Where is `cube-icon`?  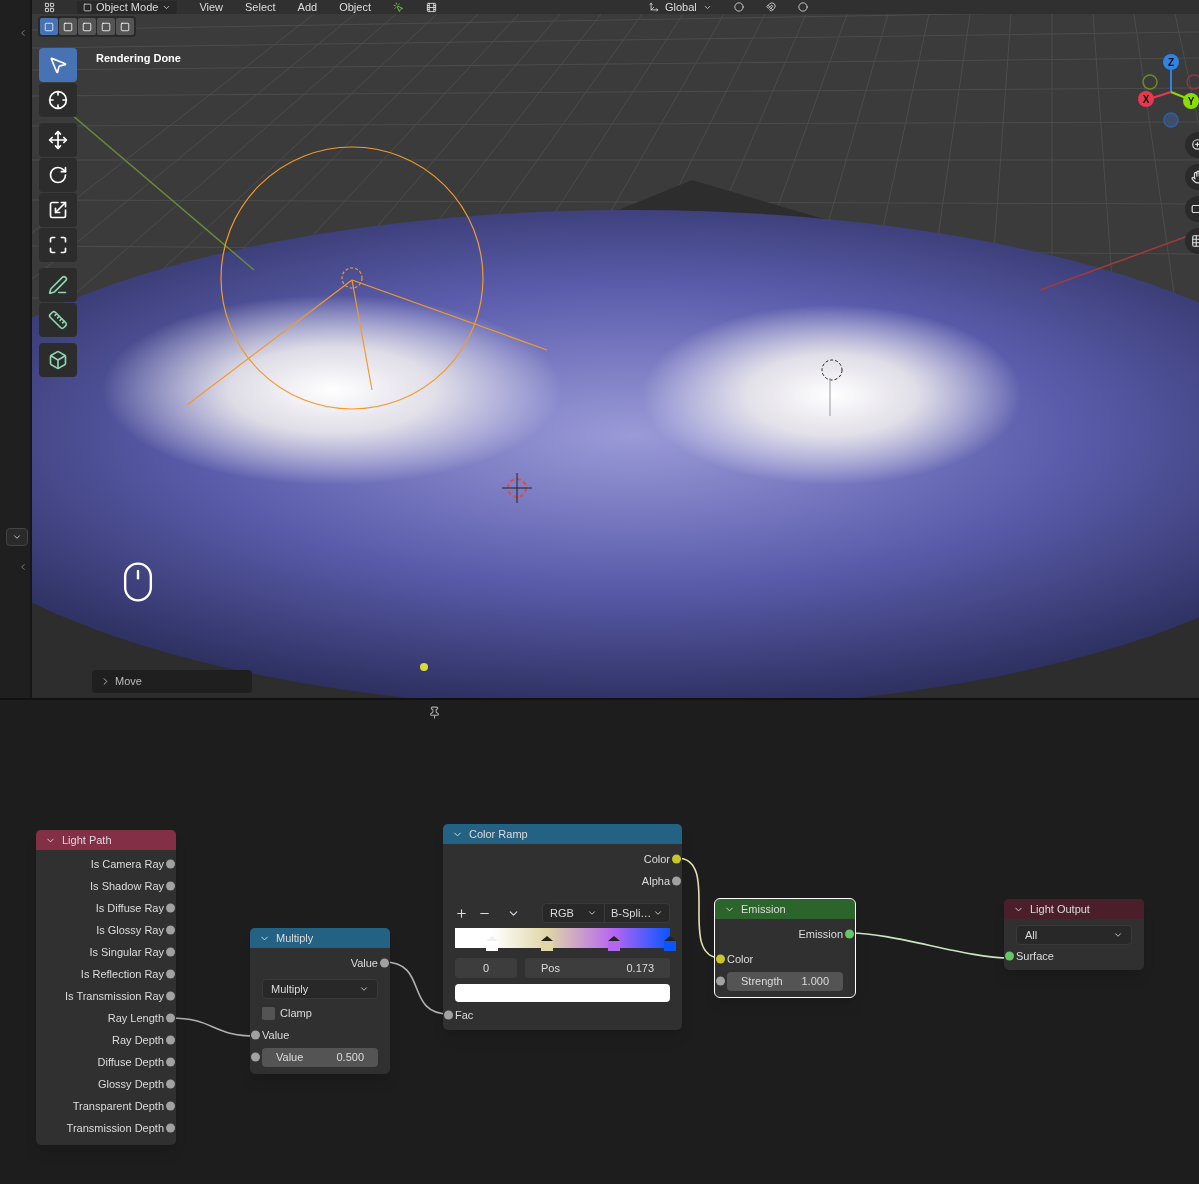 cube-icon is located at coordinates (58, 360).